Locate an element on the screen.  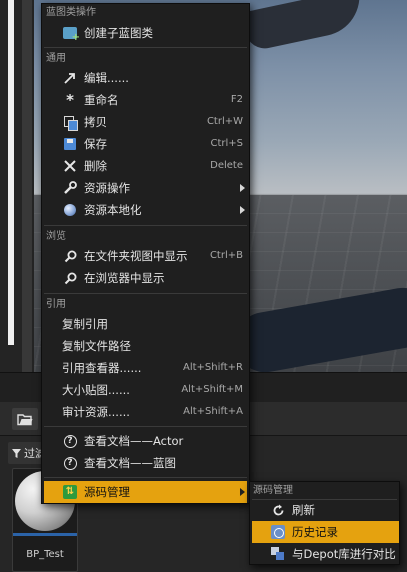
menu-item-history: 历史记录 is located at coordinates (325, 532).